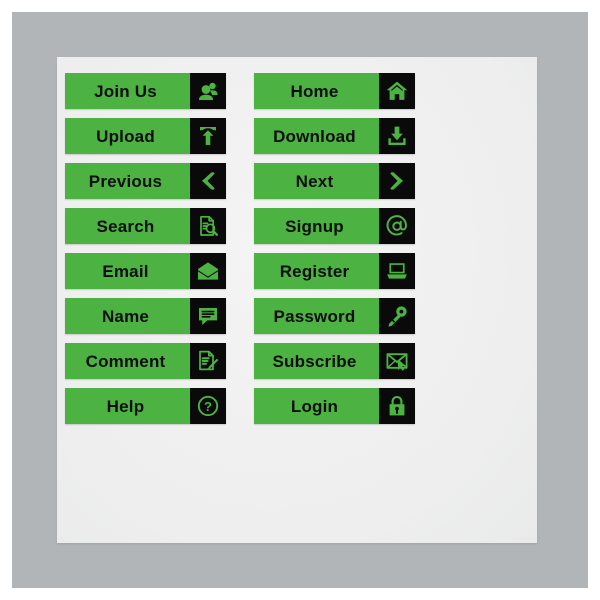  I want to click on button-join-us: Join Us, so click(145, 91).